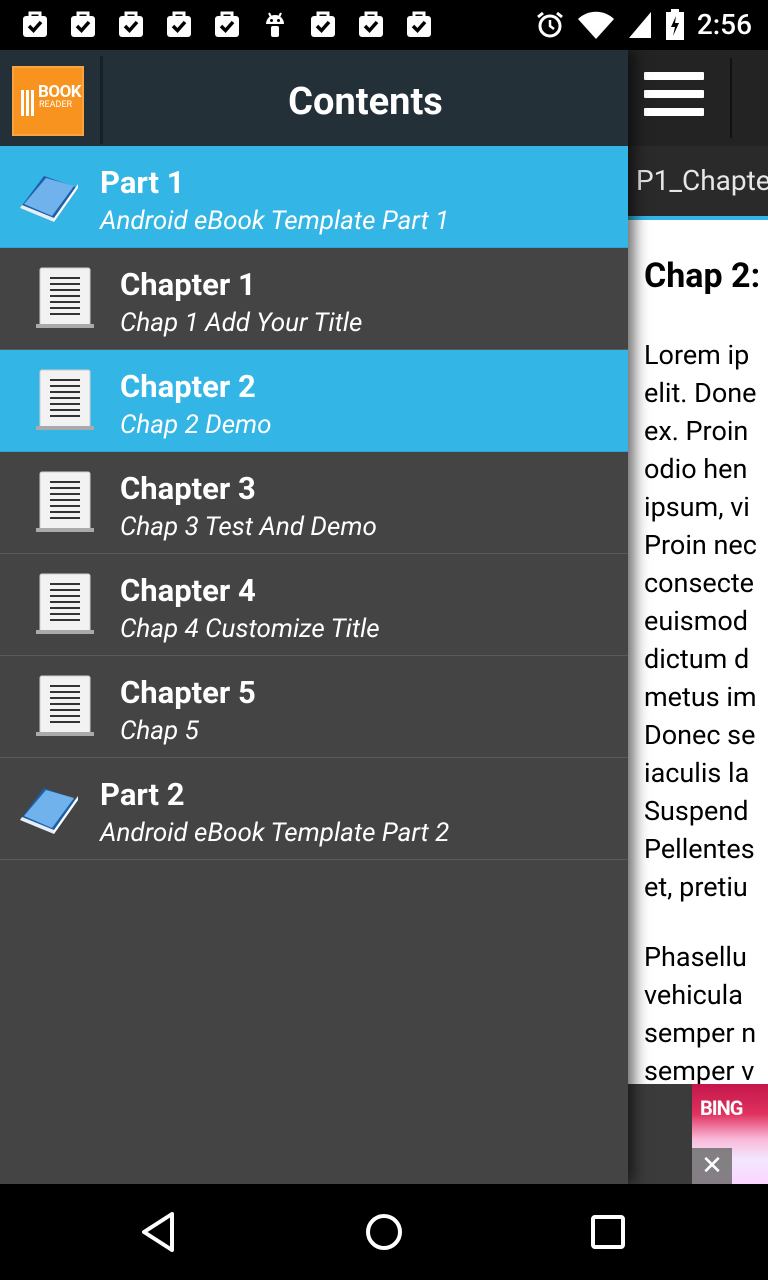 This screenshot has height=1280, width=768. I want to click on toc-item-subtitle: Chap 4 Customize Title, so click(250, 629).